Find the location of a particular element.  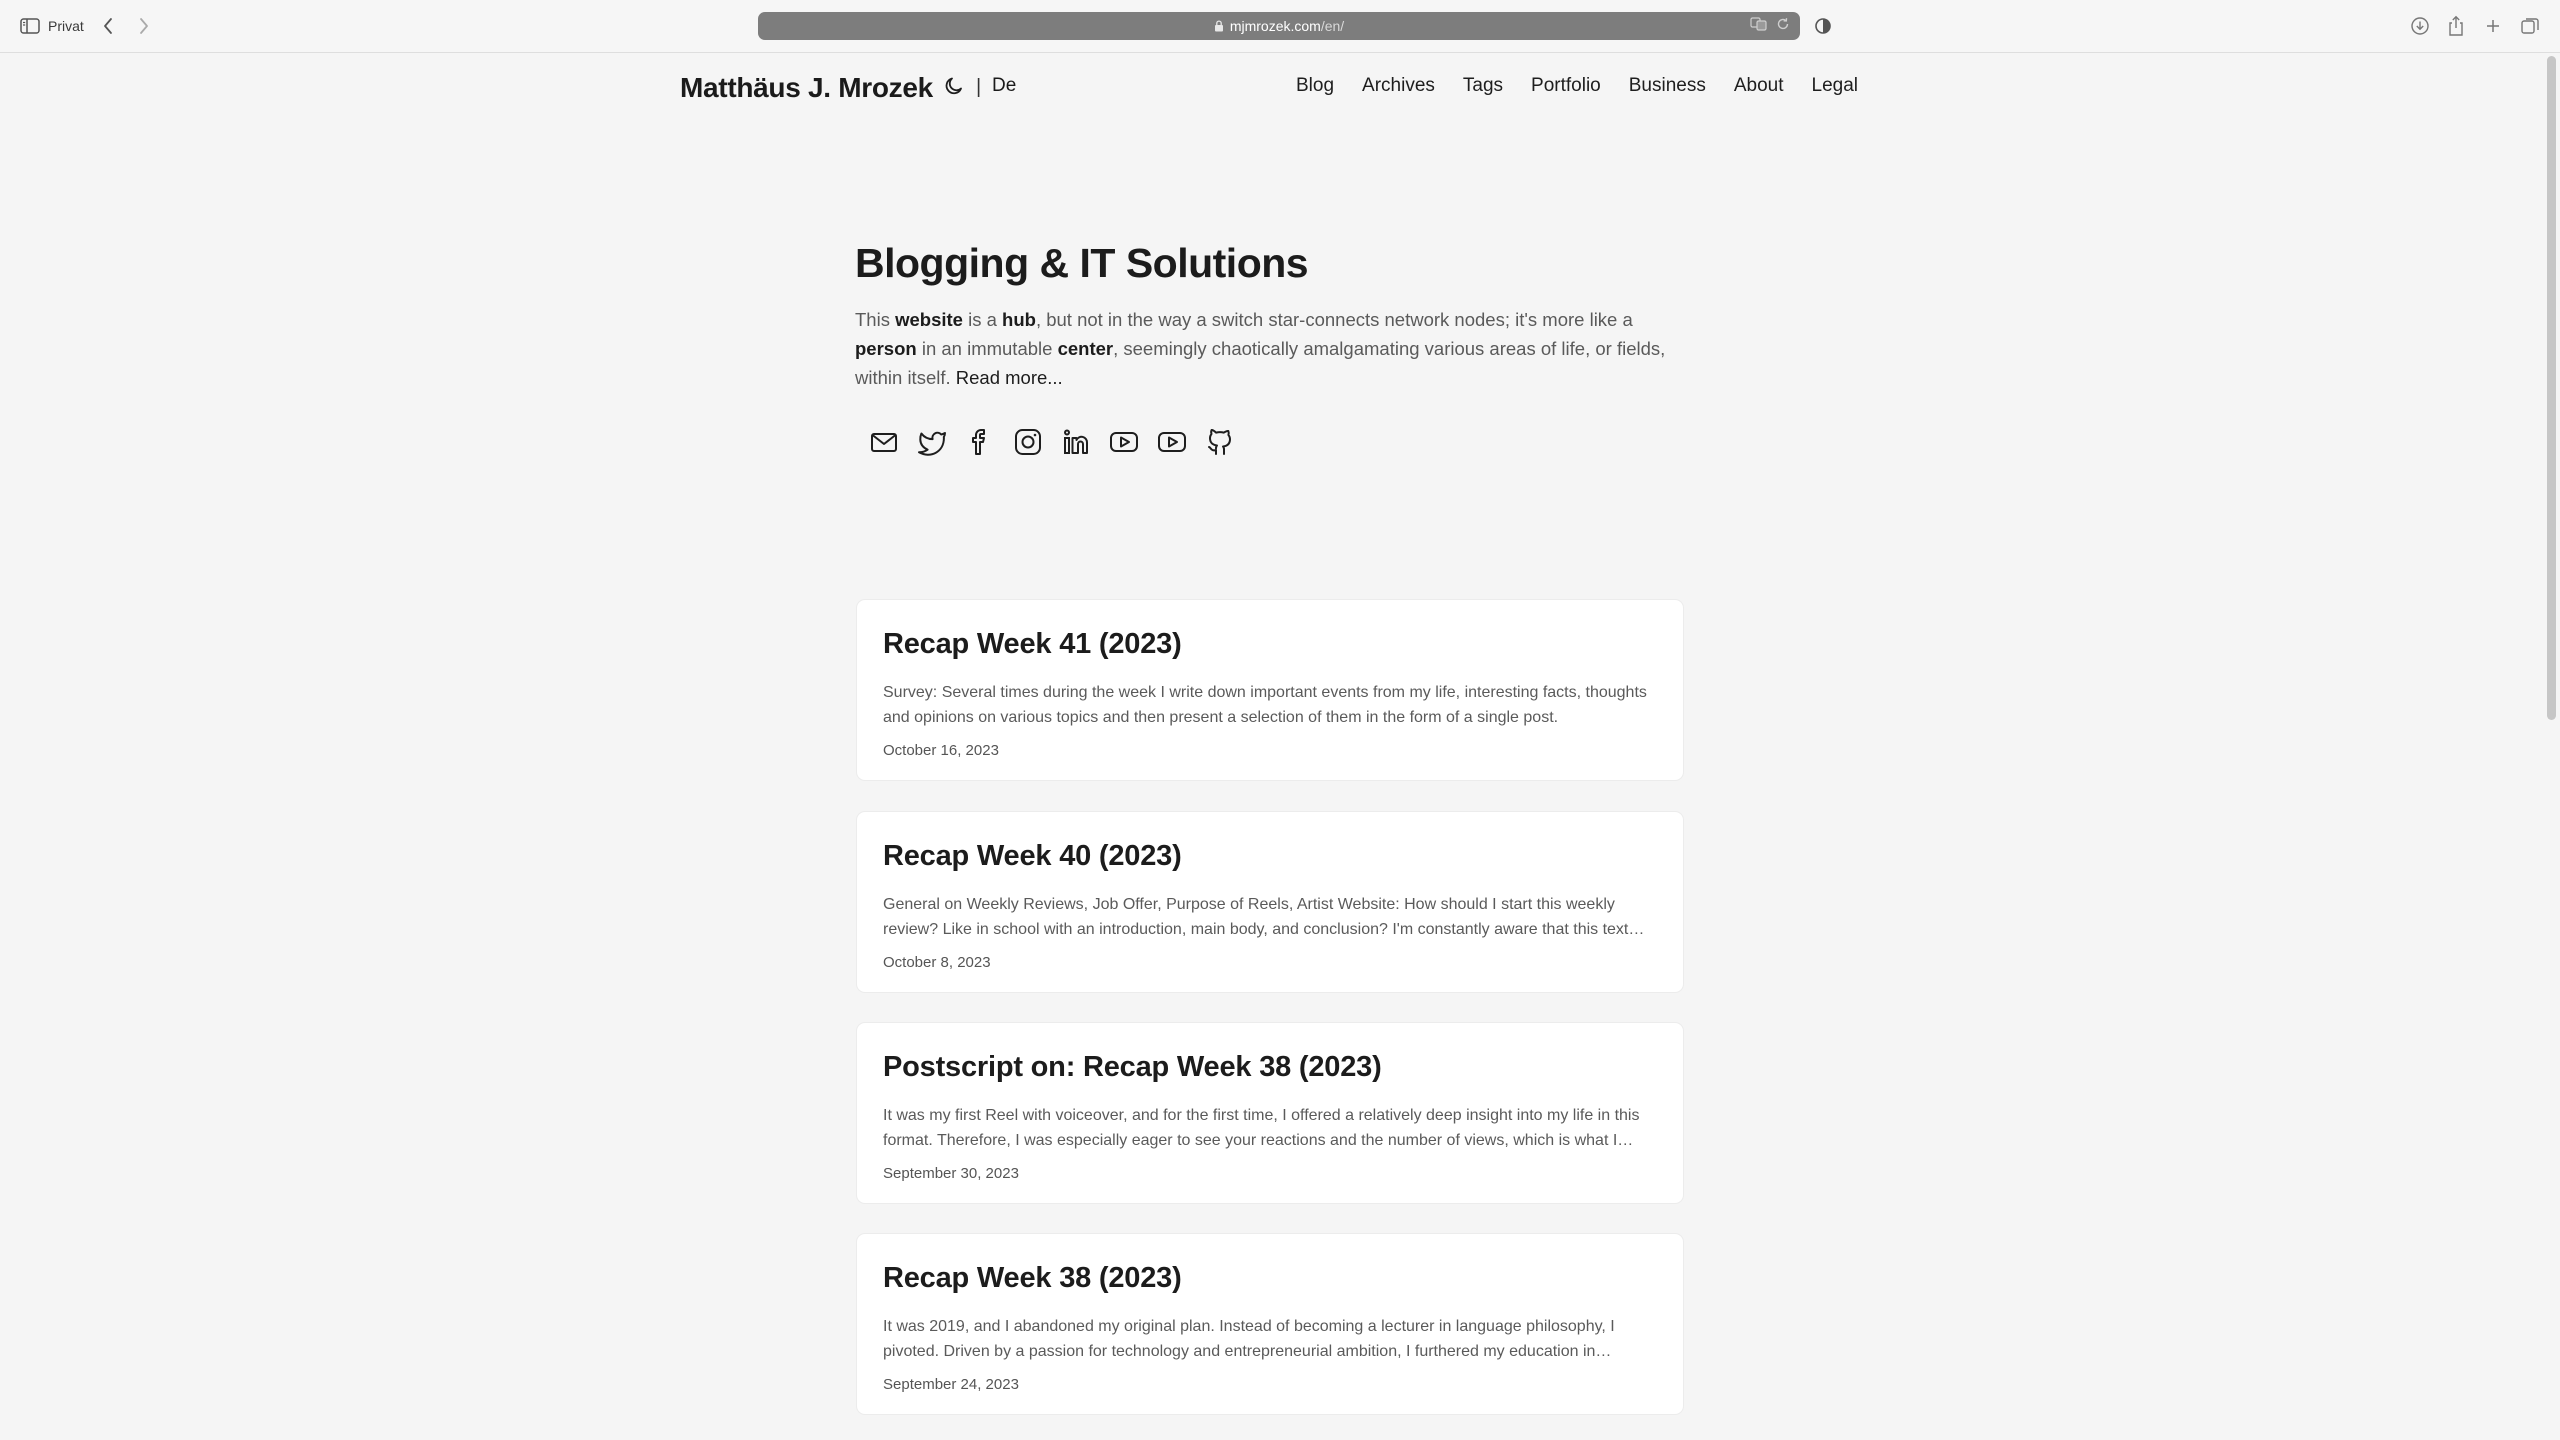

intro-bold-website: website is located at coordinates (929, 319).